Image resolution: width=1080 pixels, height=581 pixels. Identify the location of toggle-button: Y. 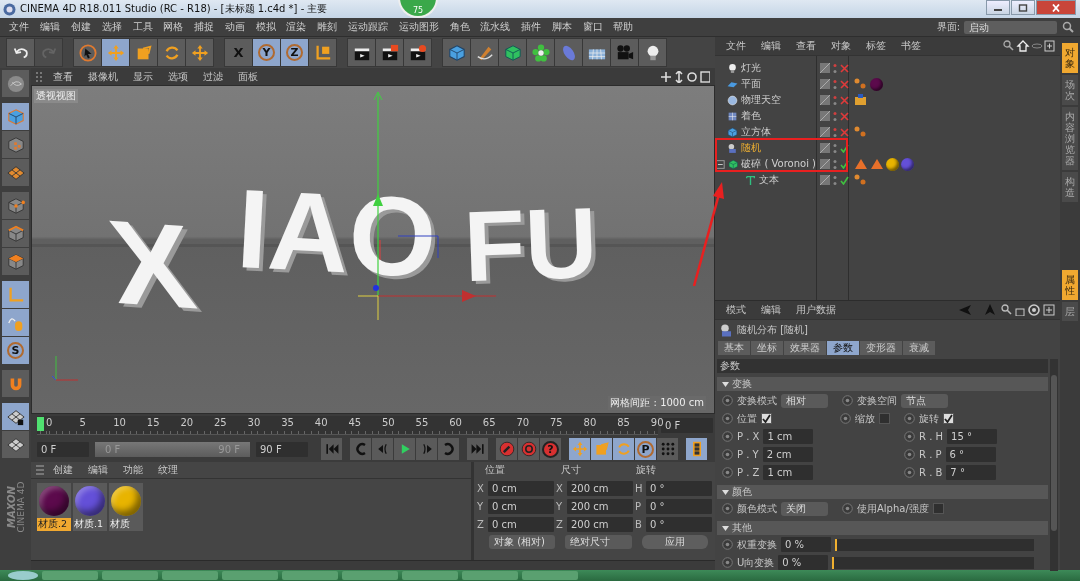
(266, 52).